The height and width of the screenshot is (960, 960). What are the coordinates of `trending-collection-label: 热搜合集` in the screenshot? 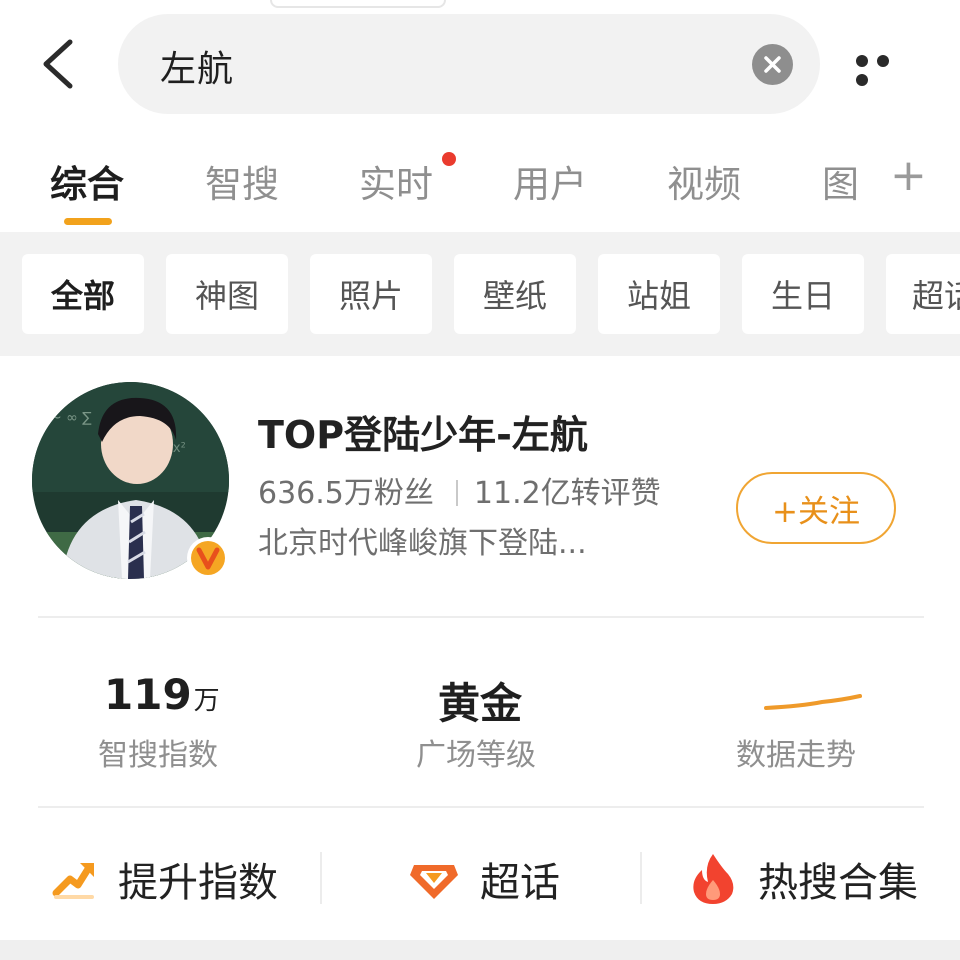 It's located at (838, 883).